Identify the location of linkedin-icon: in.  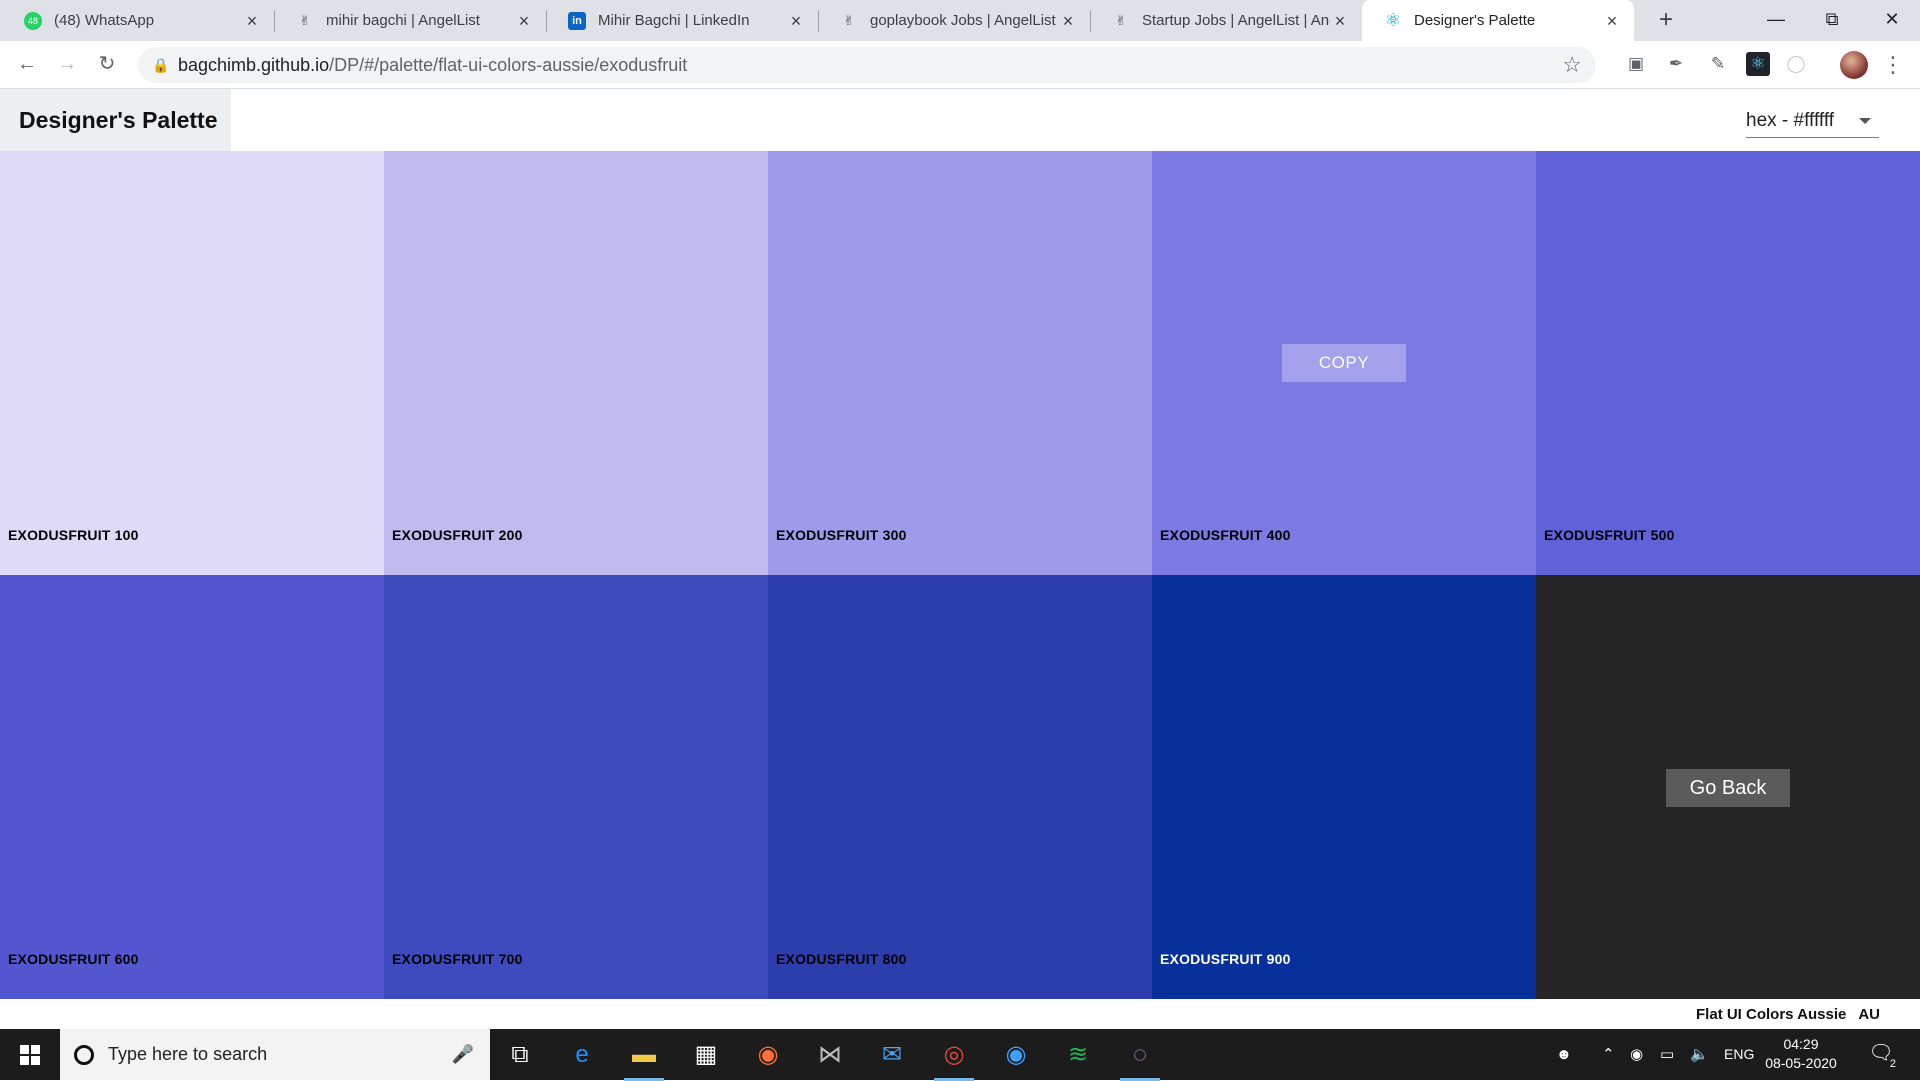
(577, 20).